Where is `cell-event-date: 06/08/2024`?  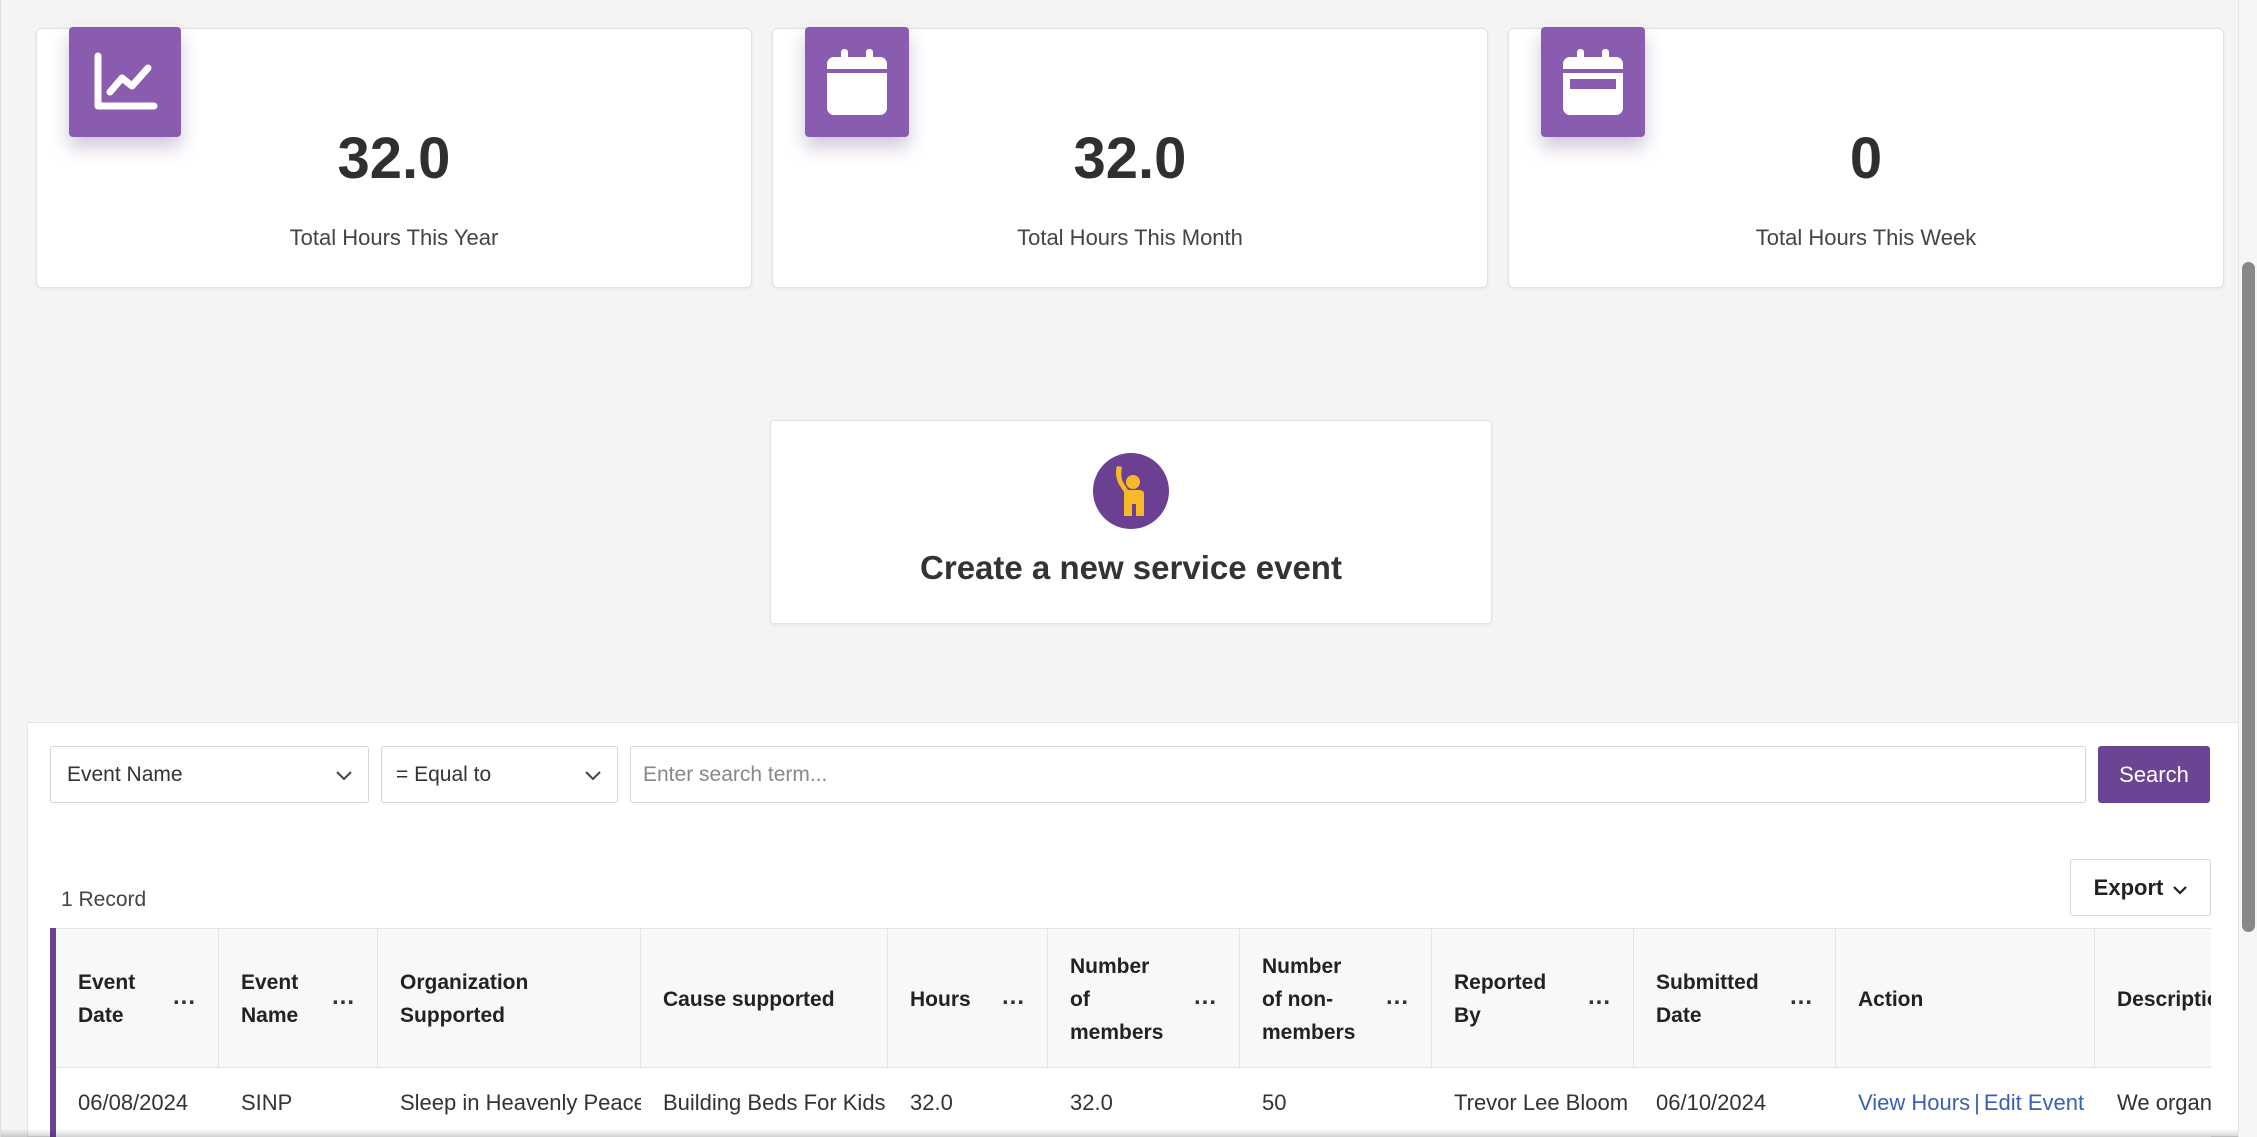
cell-event-date: 06/08/2024 is located at coordinates (133, 1102).